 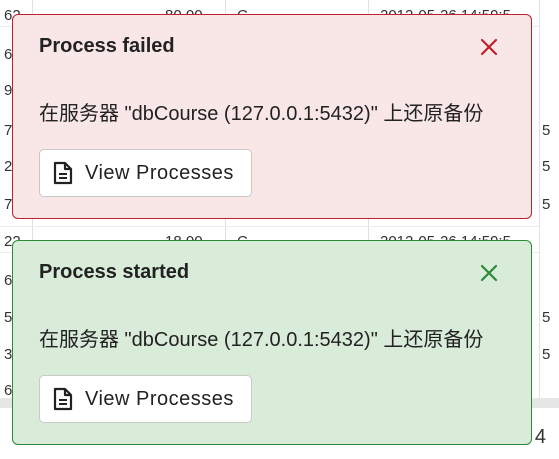 I want to click on toast-title: Process started, so click(x=114, y=272).